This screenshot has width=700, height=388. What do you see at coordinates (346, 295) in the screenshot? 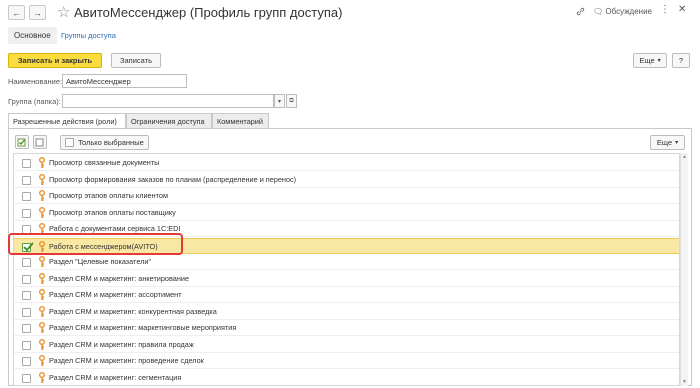
I see `role-row: Раздел CRM и маркетинг: ассортимент` at bounding box center [346, 295].